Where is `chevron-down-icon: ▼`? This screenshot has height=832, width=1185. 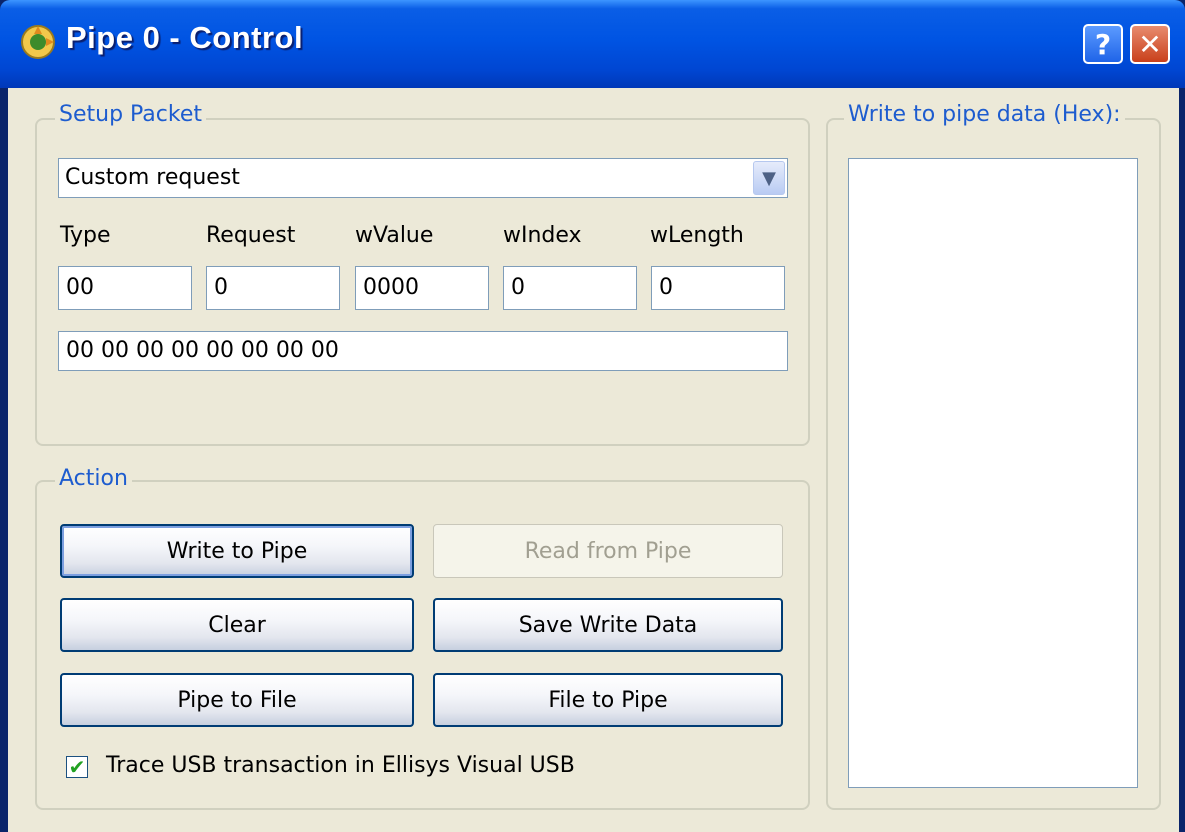 chevron-down-icon: ▼ is located at coordinates (769, 178).